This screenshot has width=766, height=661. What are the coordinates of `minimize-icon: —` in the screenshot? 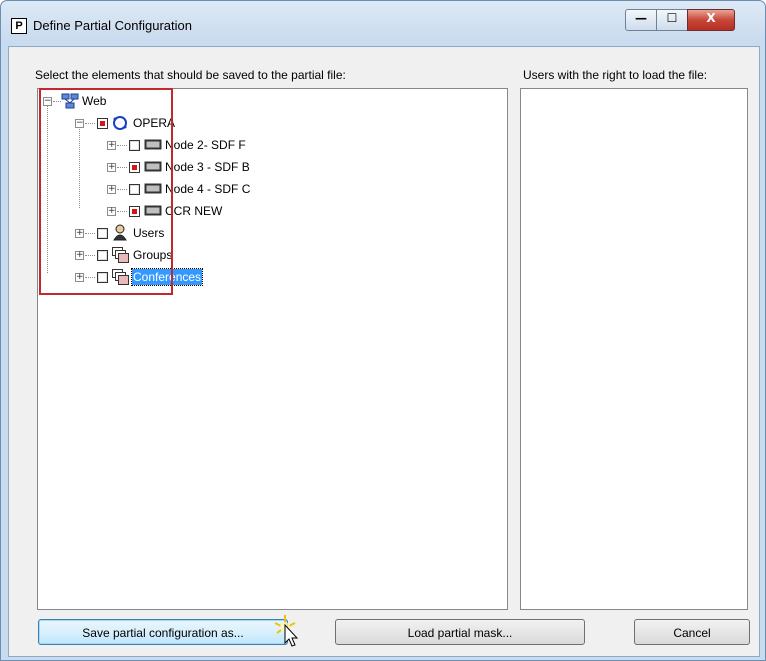 It's located at (641, 18).